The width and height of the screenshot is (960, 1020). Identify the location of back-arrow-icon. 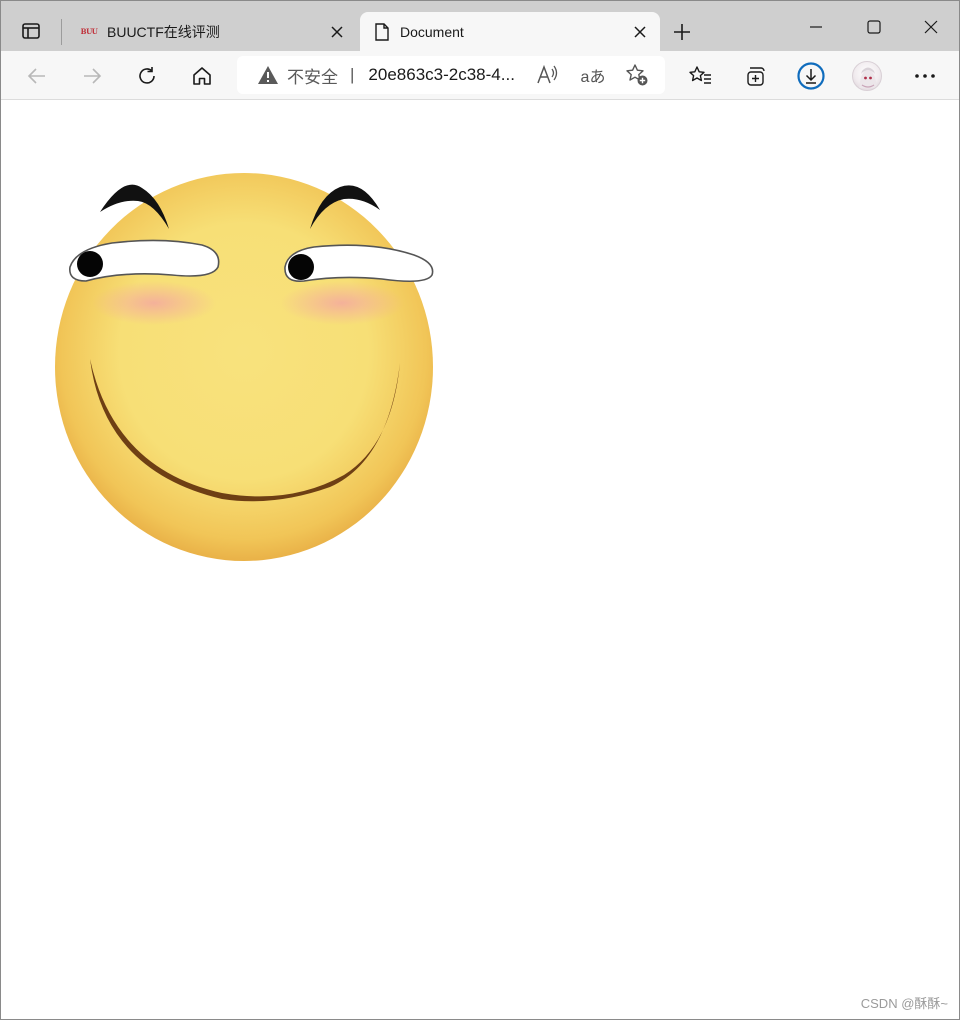
(36, 76).